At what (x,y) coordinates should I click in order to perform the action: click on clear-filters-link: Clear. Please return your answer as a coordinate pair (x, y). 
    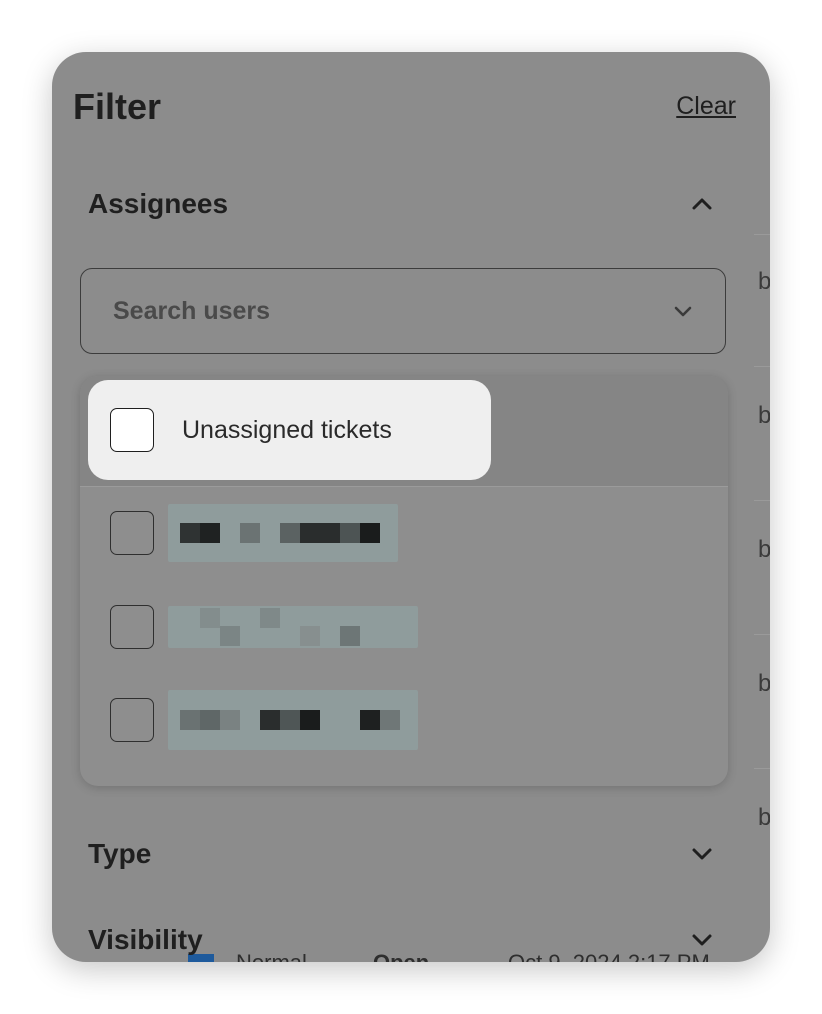
    Looking at the image, I should click on (706, 106).